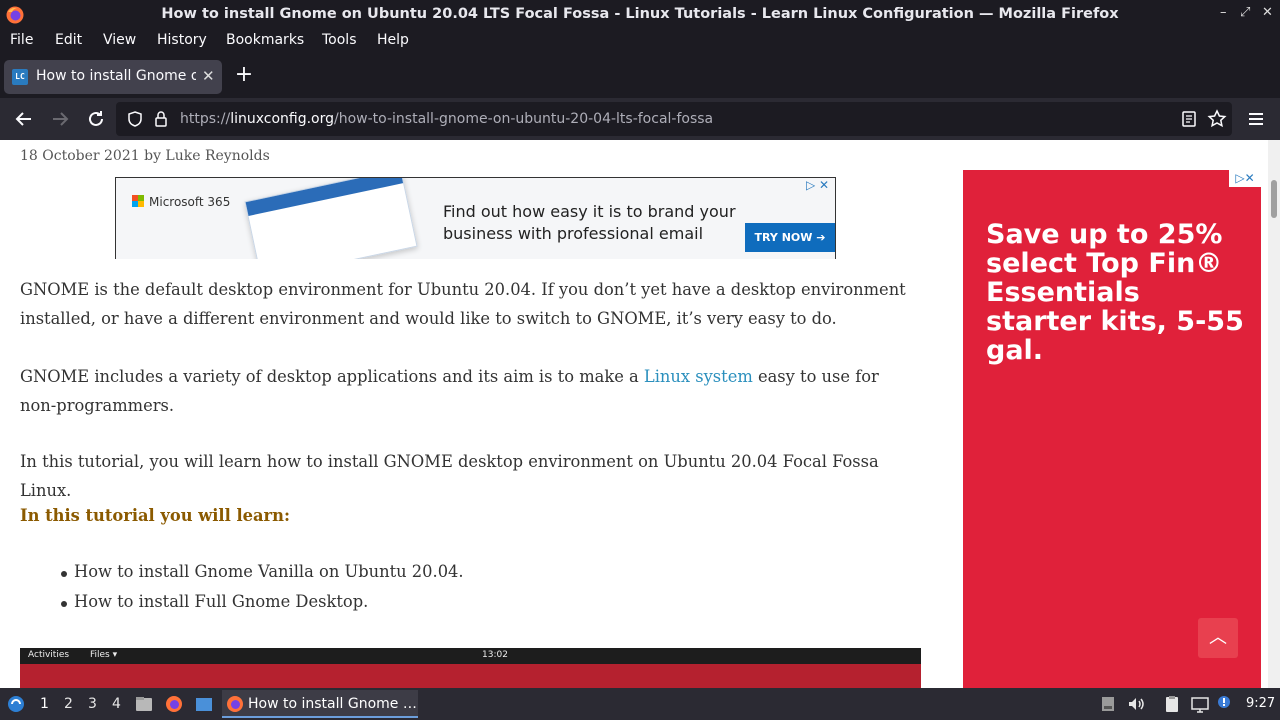 Image resolution: width=1280 pixels, height=720 pixels. Describe the element at coordinates (339, 40) in the screenshot. I see `menu-tools: Tools` at that location.